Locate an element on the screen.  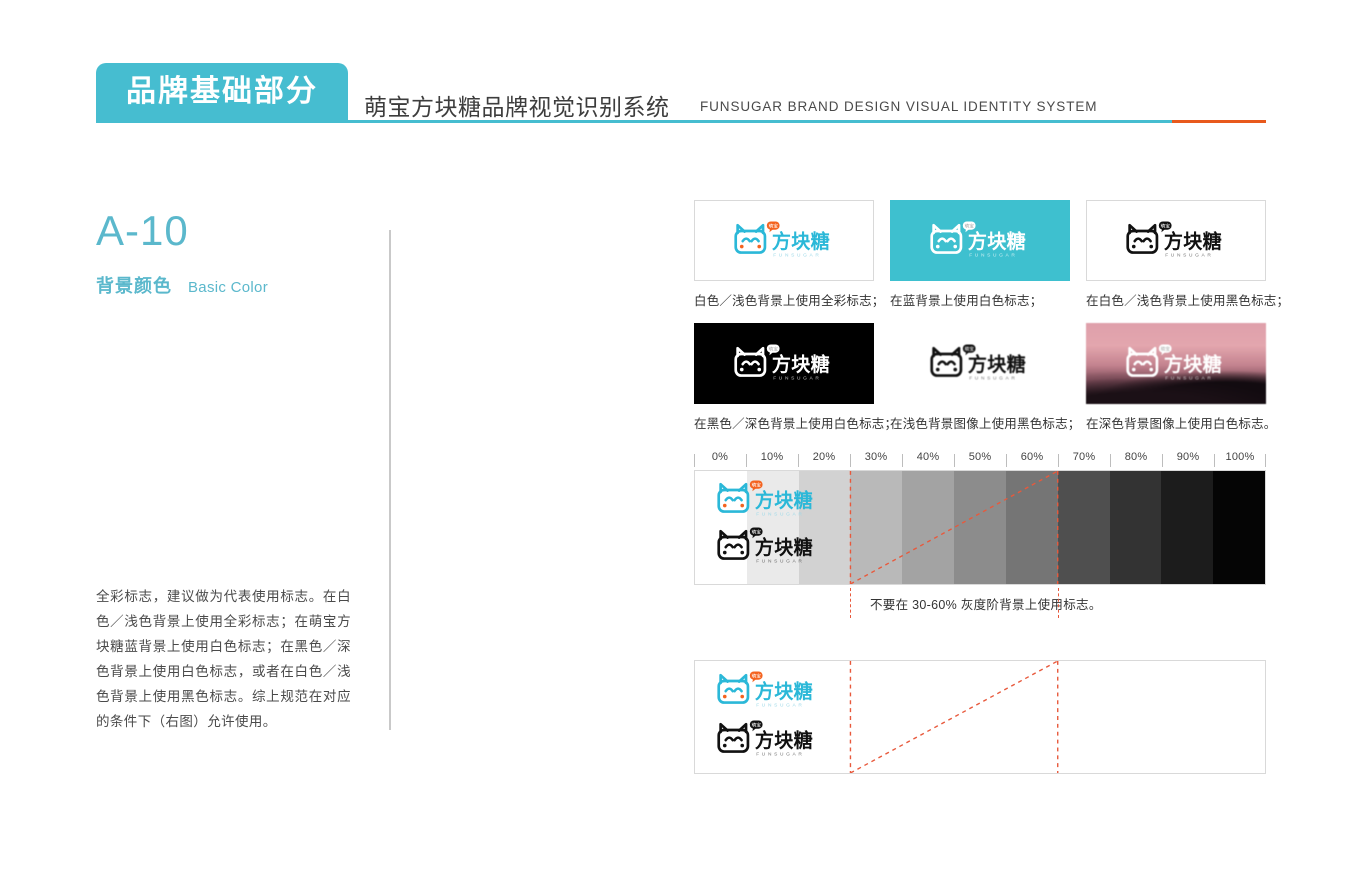
scale-label-50pct: 50% is located at coordinates (980, 459).